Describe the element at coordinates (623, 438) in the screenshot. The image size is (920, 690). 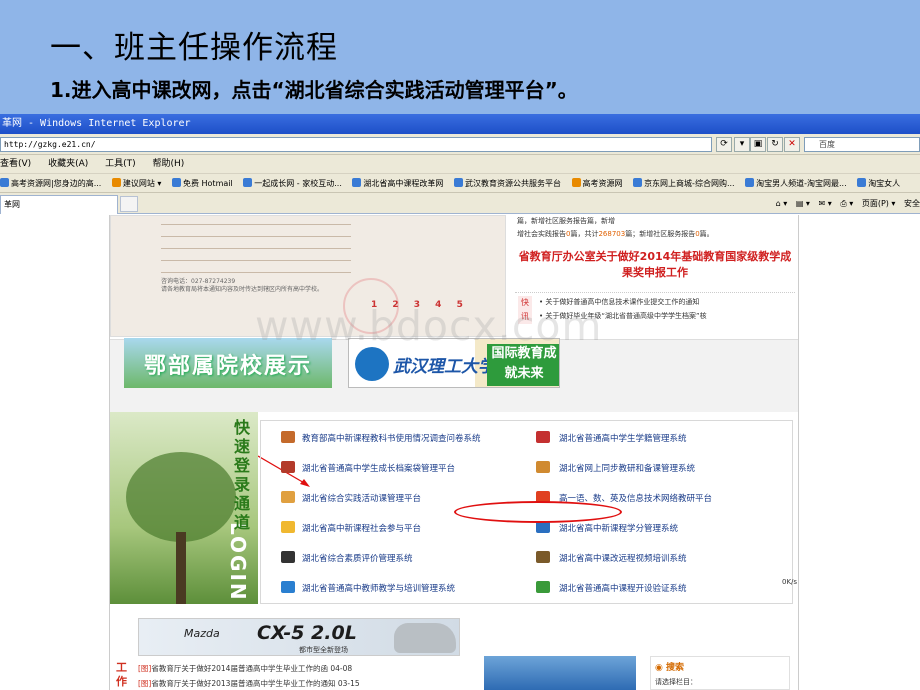
I see `link-student-registry: 湖北省普通高中学生学籍管理系统` at that location.